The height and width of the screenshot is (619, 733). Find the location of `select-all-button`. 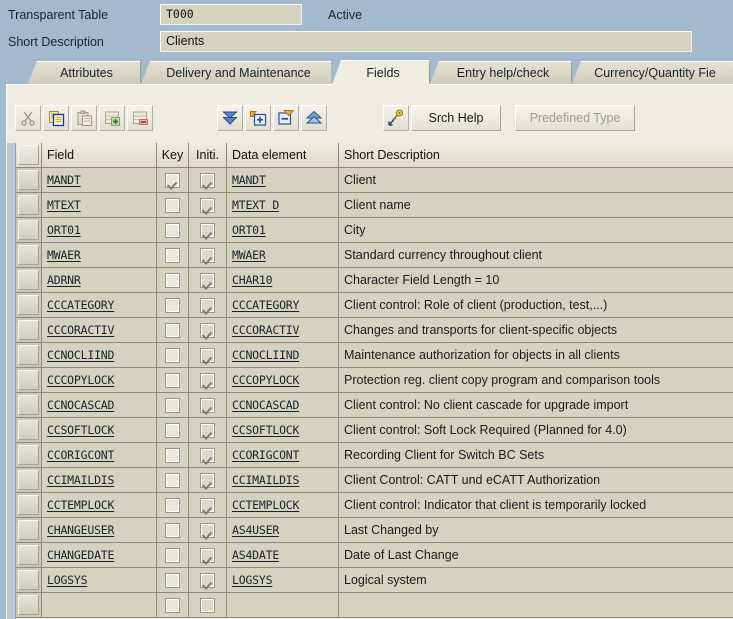

select-all-button is located at coordinates (28, 155).